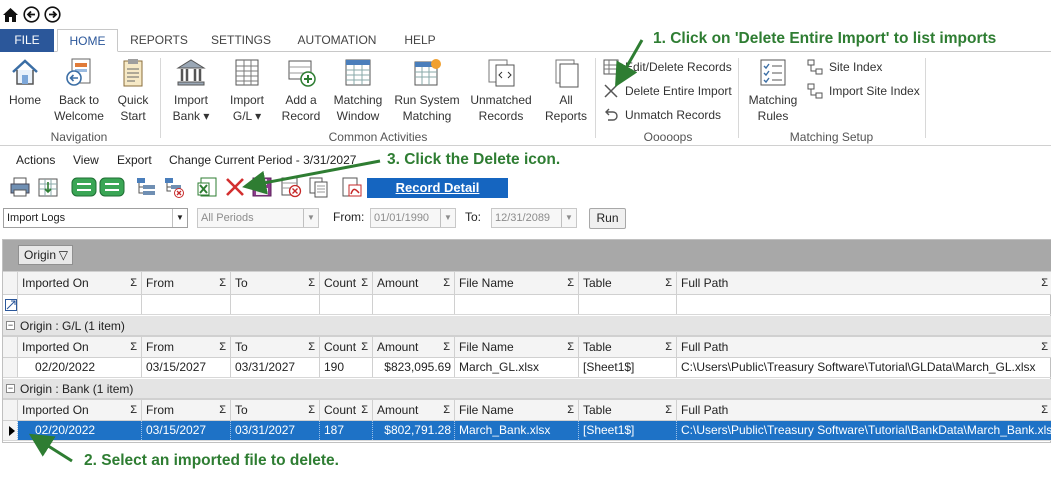  I want to click on annotation-step-3: 3. Click the Delete icon., so click(474, 159).